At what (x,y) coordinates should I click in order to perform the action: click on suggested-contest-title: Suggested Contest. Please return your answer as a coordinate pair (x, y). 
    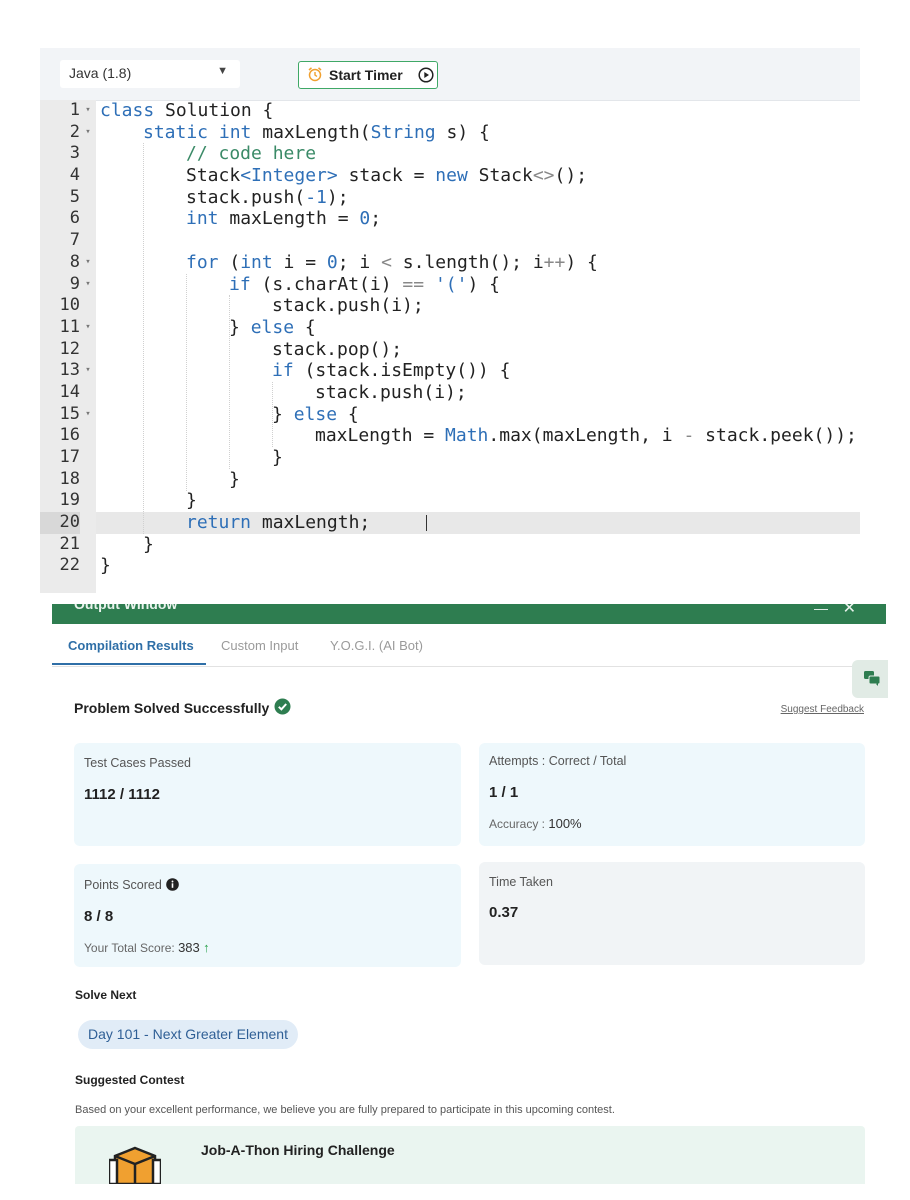
    Looking at the image, I should click on (130, 1080).